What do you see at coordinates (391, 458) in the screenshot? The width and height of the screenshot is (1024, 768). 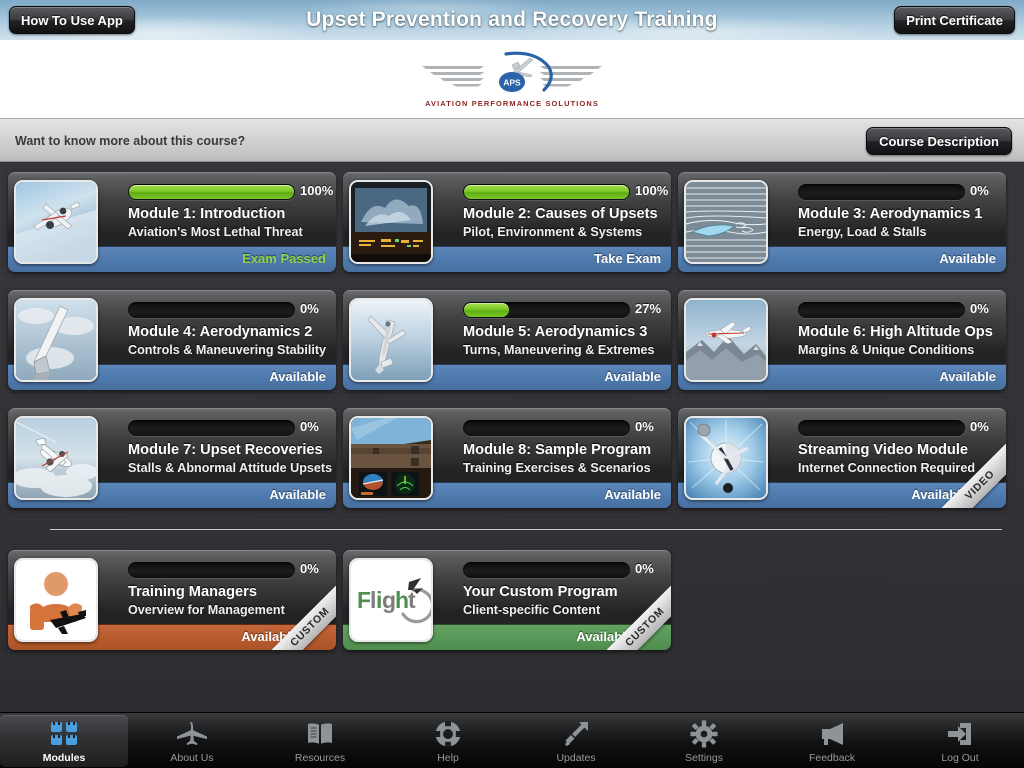 I see `glass-cockpit-icon` at bounding box center [391, 458].